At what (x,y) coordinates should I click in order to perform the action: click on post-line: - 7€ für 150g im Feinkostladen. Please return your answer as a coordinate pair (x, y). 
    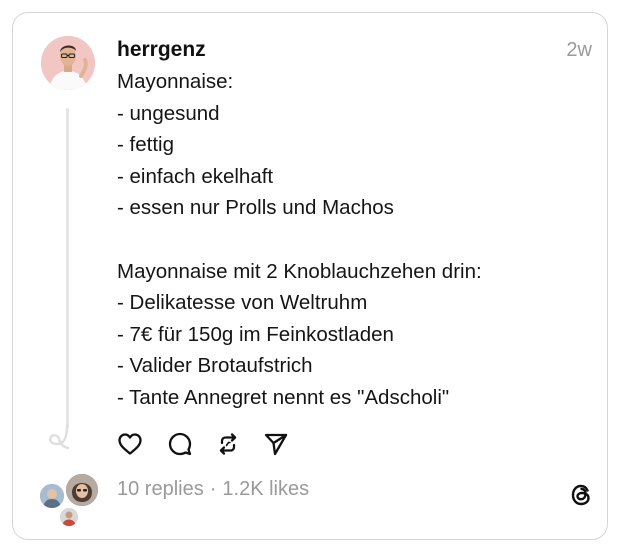
    Looking at the image, I should click on (255, 334).